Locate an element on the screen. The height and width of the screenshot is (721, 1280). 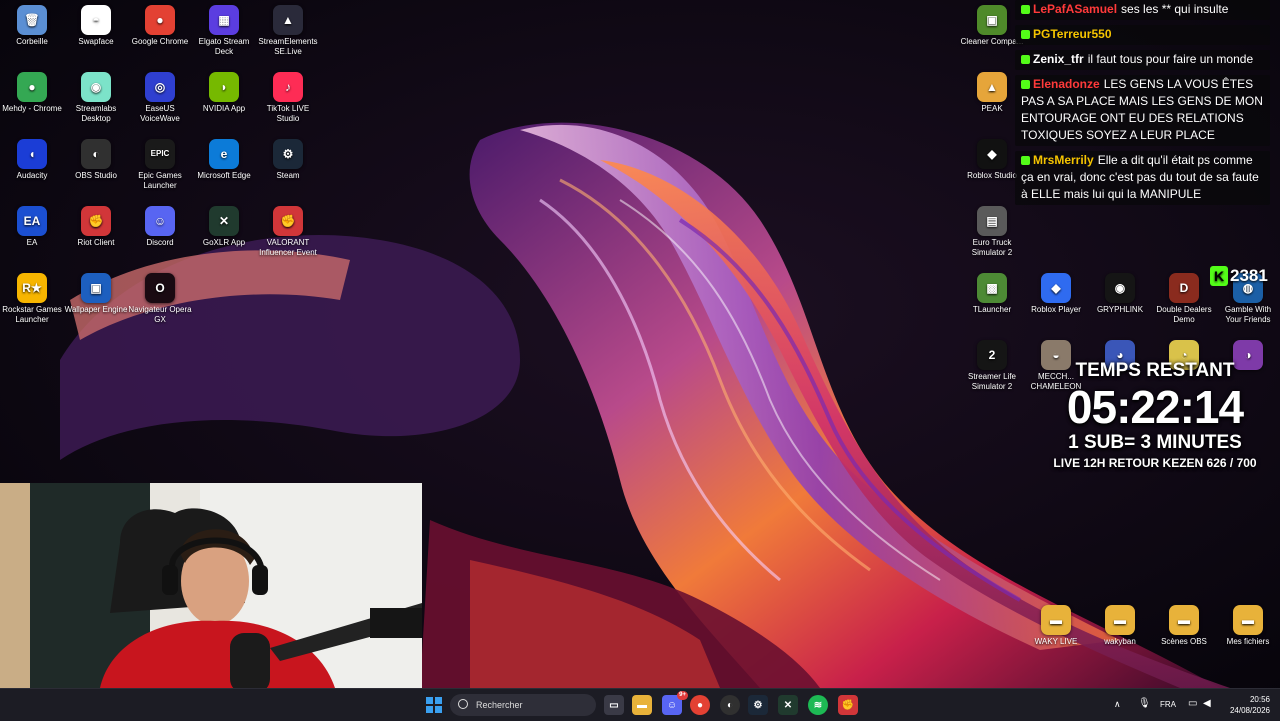
desktop-icon-item: ▲ StreamElements SE.Live is located at coordinates (288, 28).